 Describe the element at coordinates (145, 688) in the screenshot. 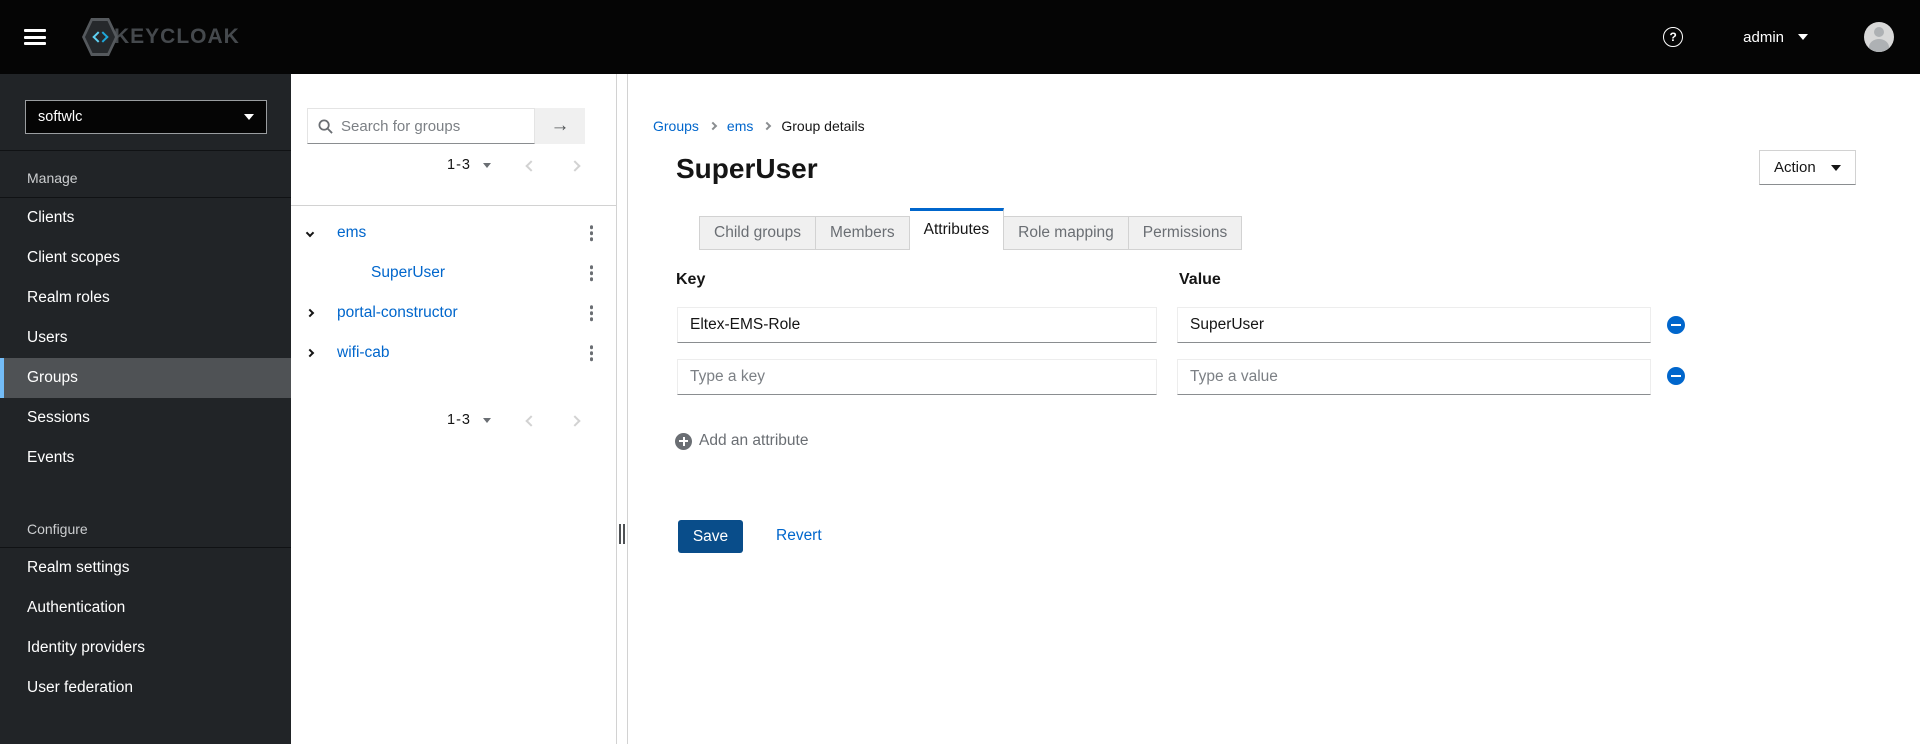

I see `sidebar-item-user-federation: User federation` at that location.